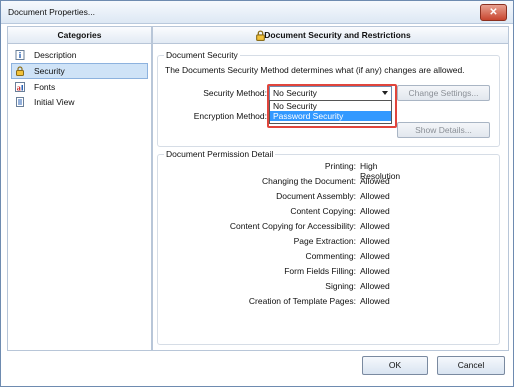 The height and width of the screenshot is (387, 514). Describe the element at coordinates (79, 35) in the screenshot. I see `categories-header: Categories` at that location.